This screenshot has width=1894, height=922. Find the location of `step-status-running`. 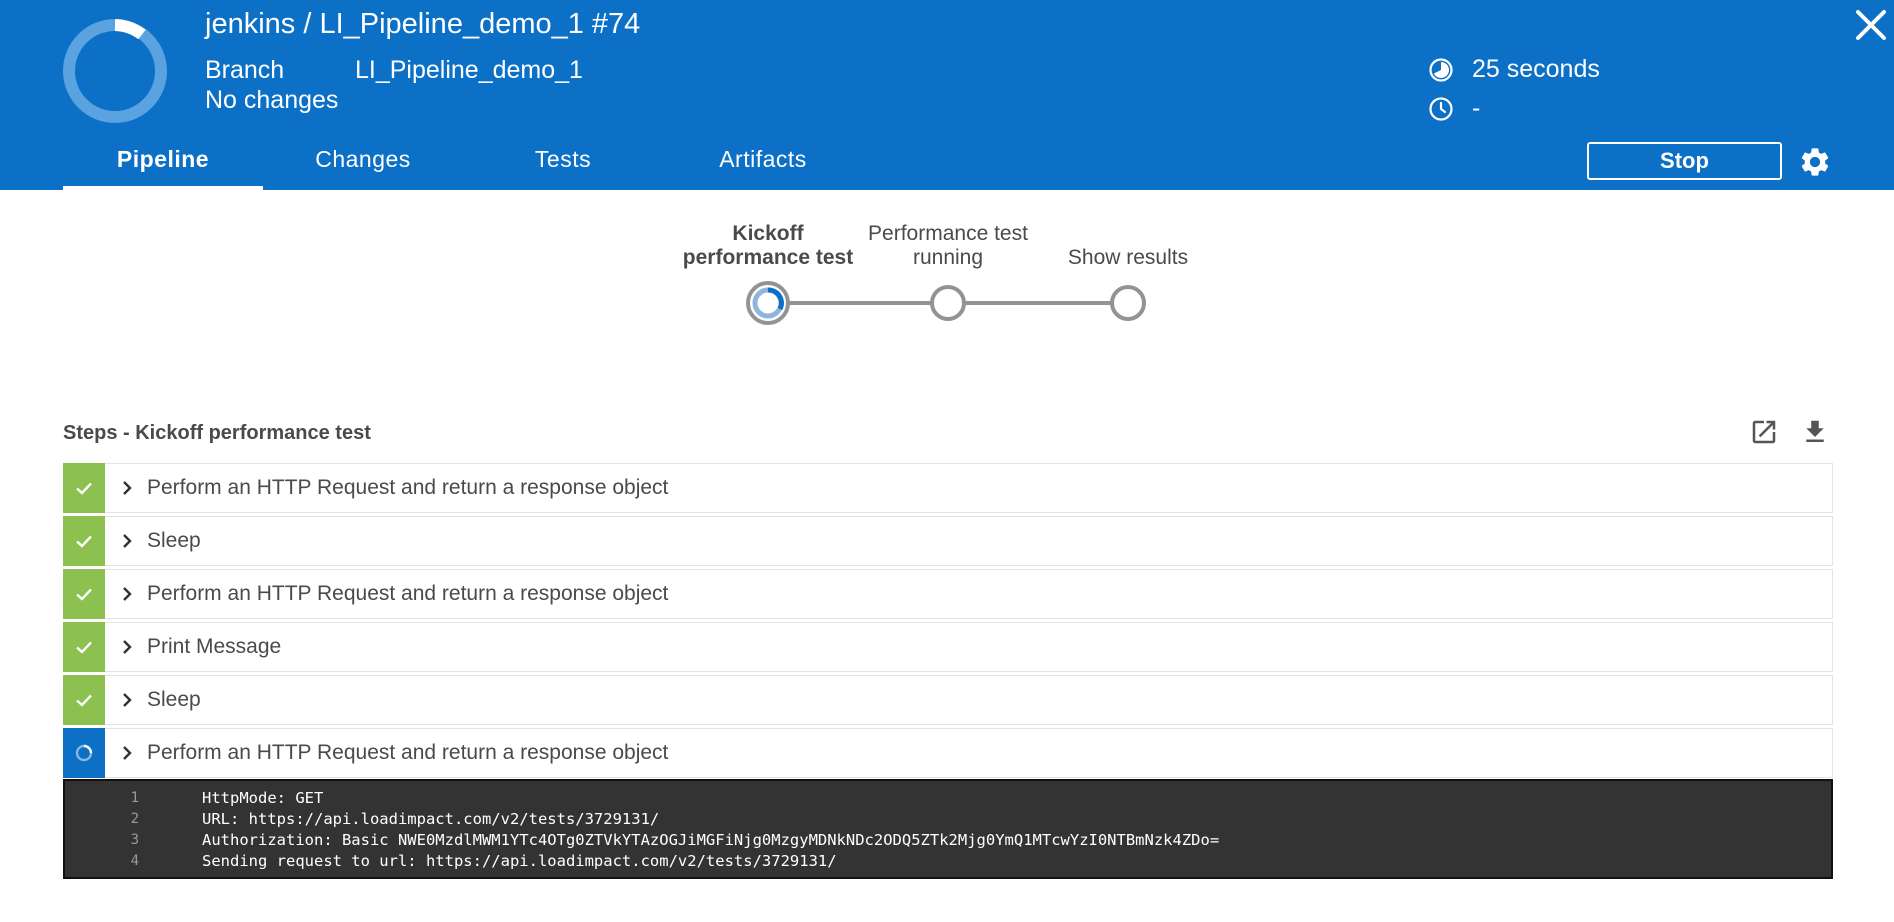

step-status-running is located at coordinates (84, 753).